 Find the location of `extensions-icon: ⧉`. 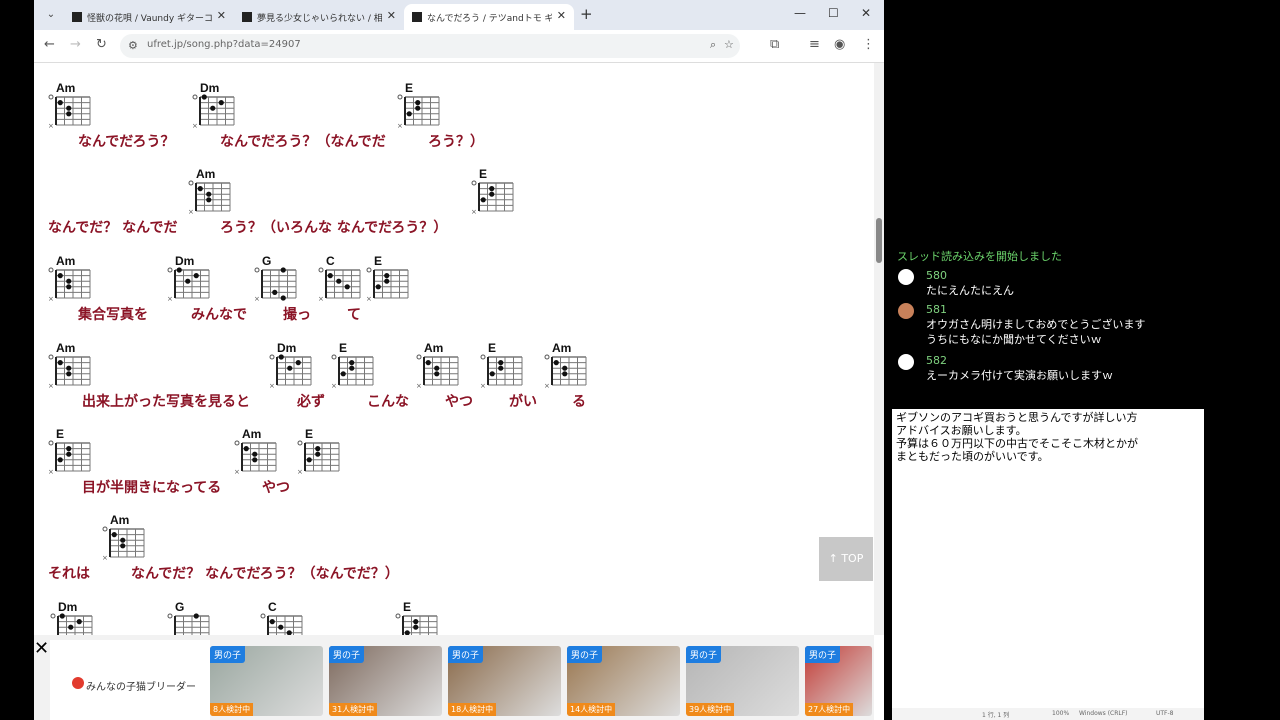

extensions-icon: ⧉ is located at coordinates (774, 44).